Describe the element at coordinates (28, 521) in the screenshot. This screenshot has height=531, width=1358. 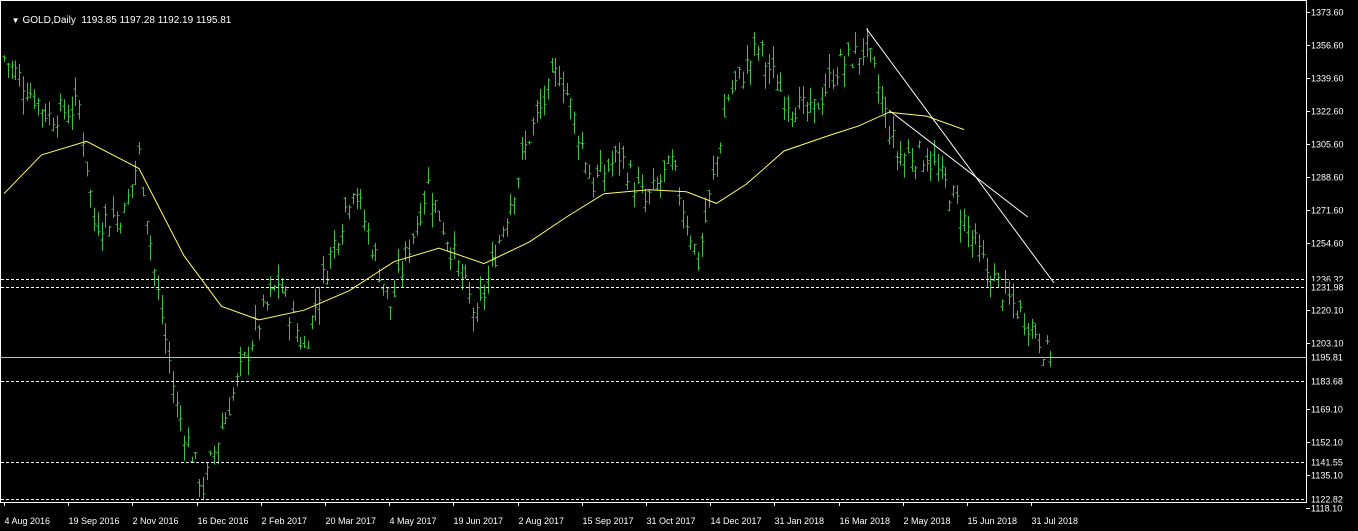
I see `x-tick-label: 4 Aug 2016` at that location.